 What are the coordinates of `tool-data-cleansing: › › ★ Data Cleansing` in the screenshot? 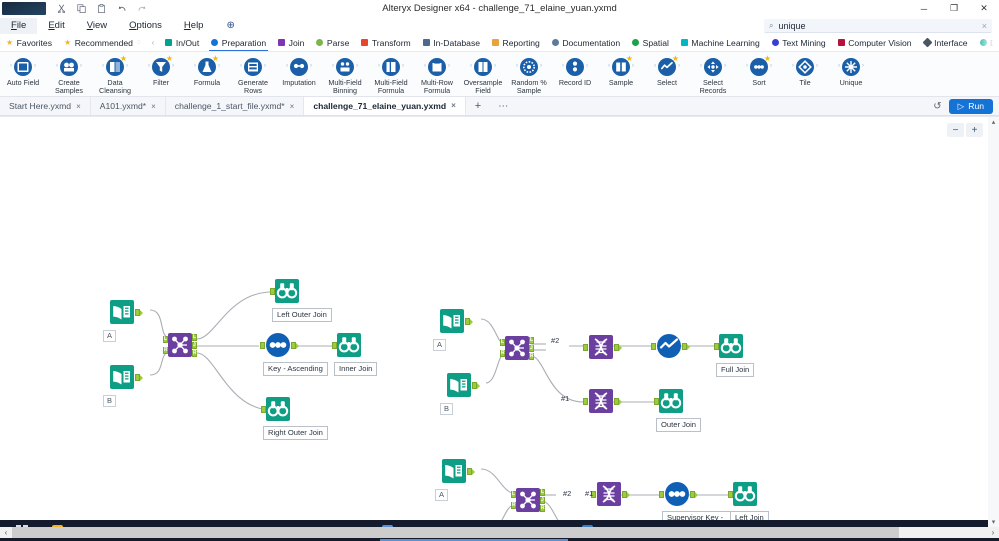 It's located at (115, 75).